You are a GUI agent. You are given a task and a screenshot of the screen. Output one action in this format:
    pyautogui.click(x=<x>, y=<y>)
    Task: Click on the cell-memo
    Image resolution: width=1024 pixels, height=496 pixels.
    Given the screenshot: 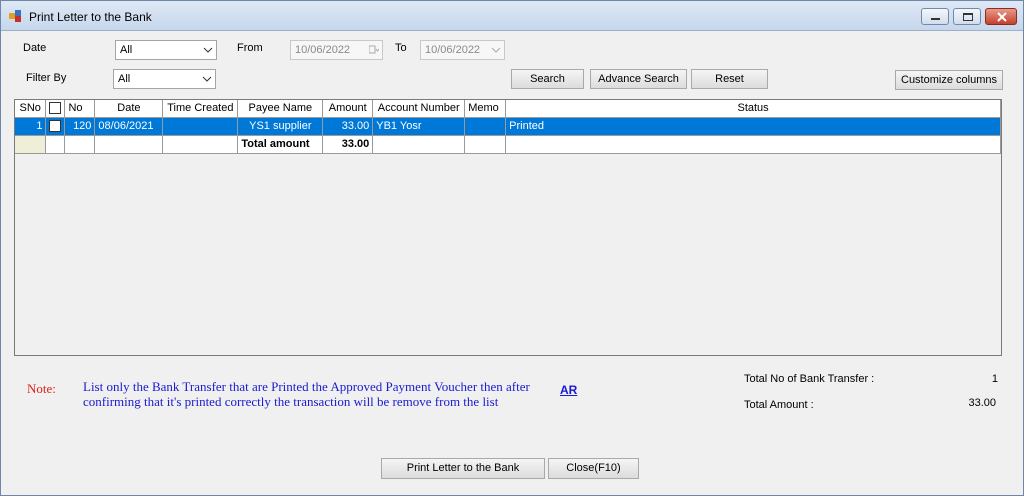 What is the action you would take?
    pyautogui.click(x=485, y=126)
    